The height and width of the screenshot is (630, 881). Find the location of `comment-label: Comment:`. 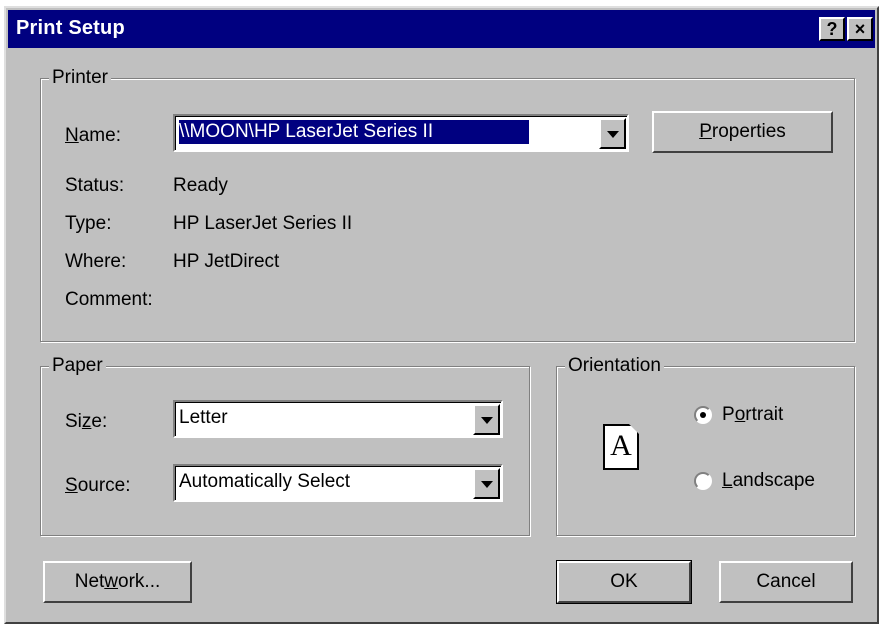

comment-label: Comment: is located at coordinates (109, 299).